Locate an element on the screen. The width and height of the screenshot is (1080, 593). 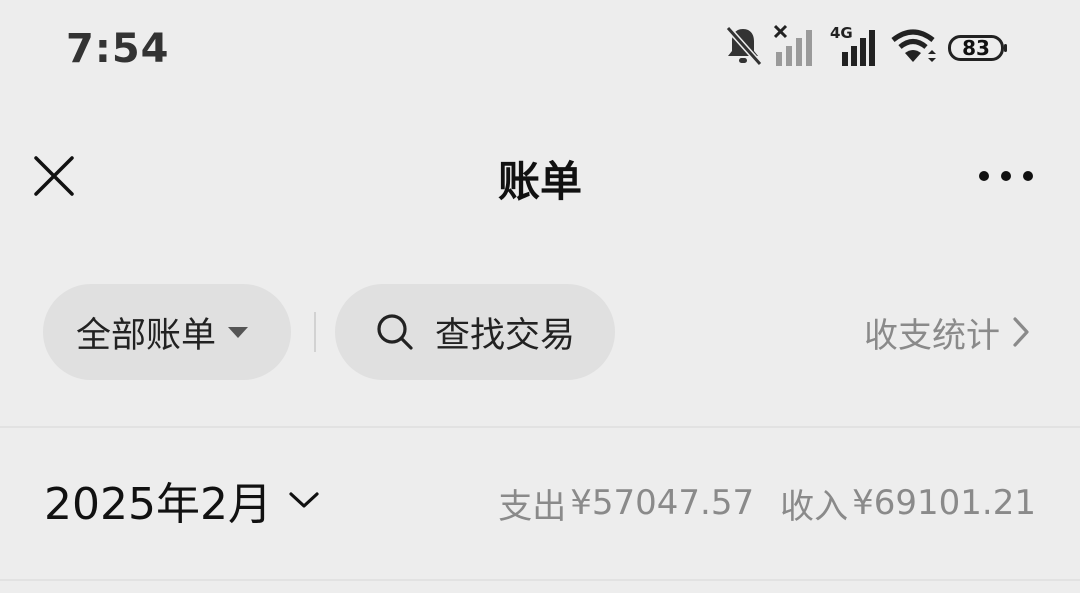
close-button is located at coordinates (54, 176).